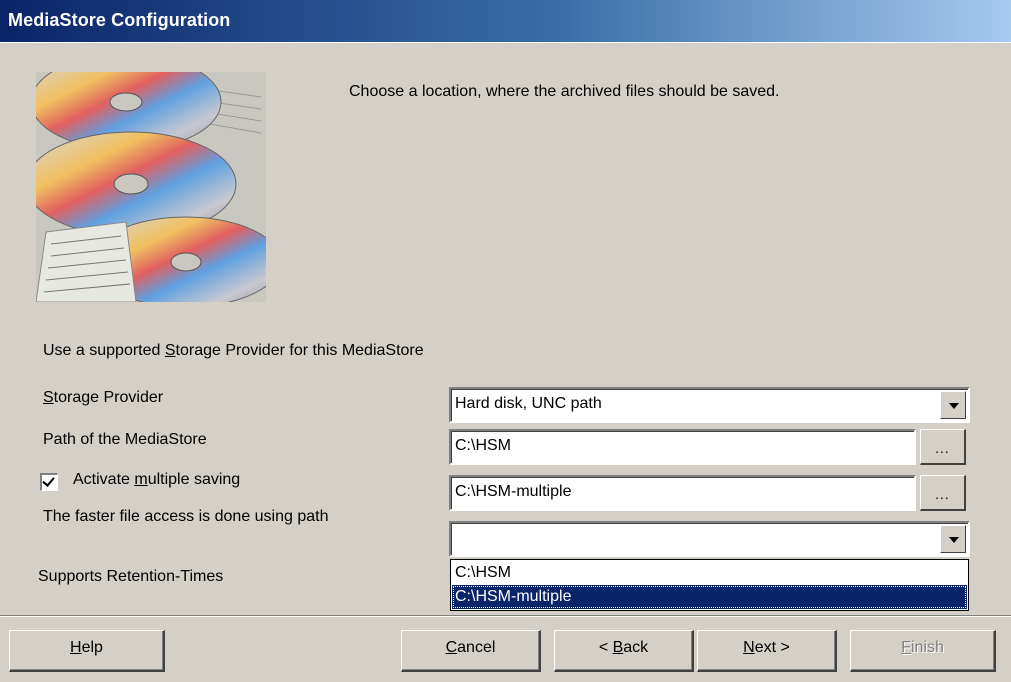  I want to click on faster-access-dropdown-list: C:\HSM C:\HSM-multiple, so click(709, 585).